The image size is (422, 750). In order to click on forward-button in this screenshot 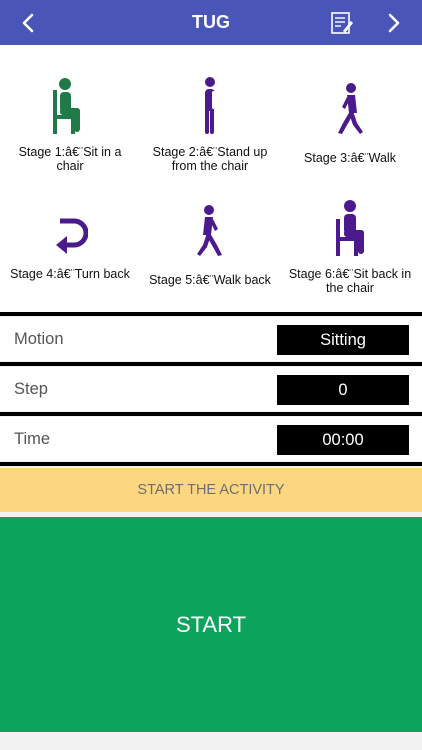, I will do `click(394, 22)`.